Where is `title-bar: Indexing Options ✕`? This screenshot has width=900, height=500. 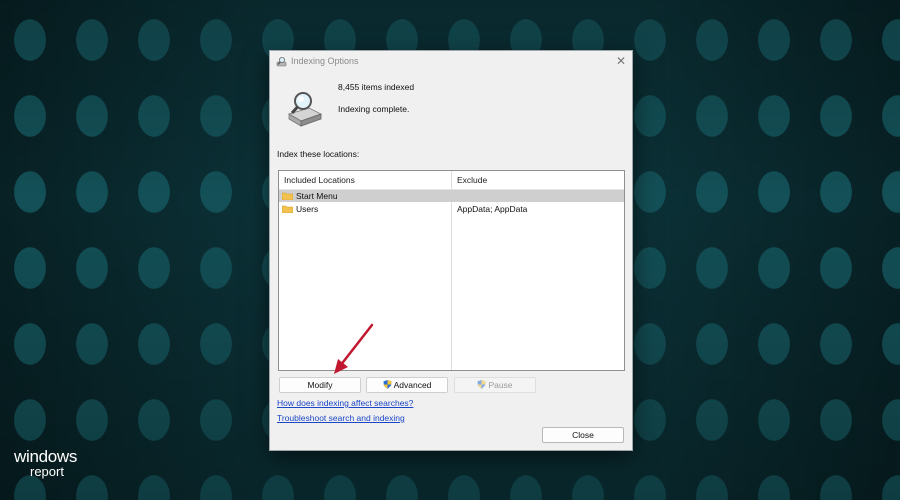 title-bar: Indexing Options ✕ is located at coordinates (451, 62).